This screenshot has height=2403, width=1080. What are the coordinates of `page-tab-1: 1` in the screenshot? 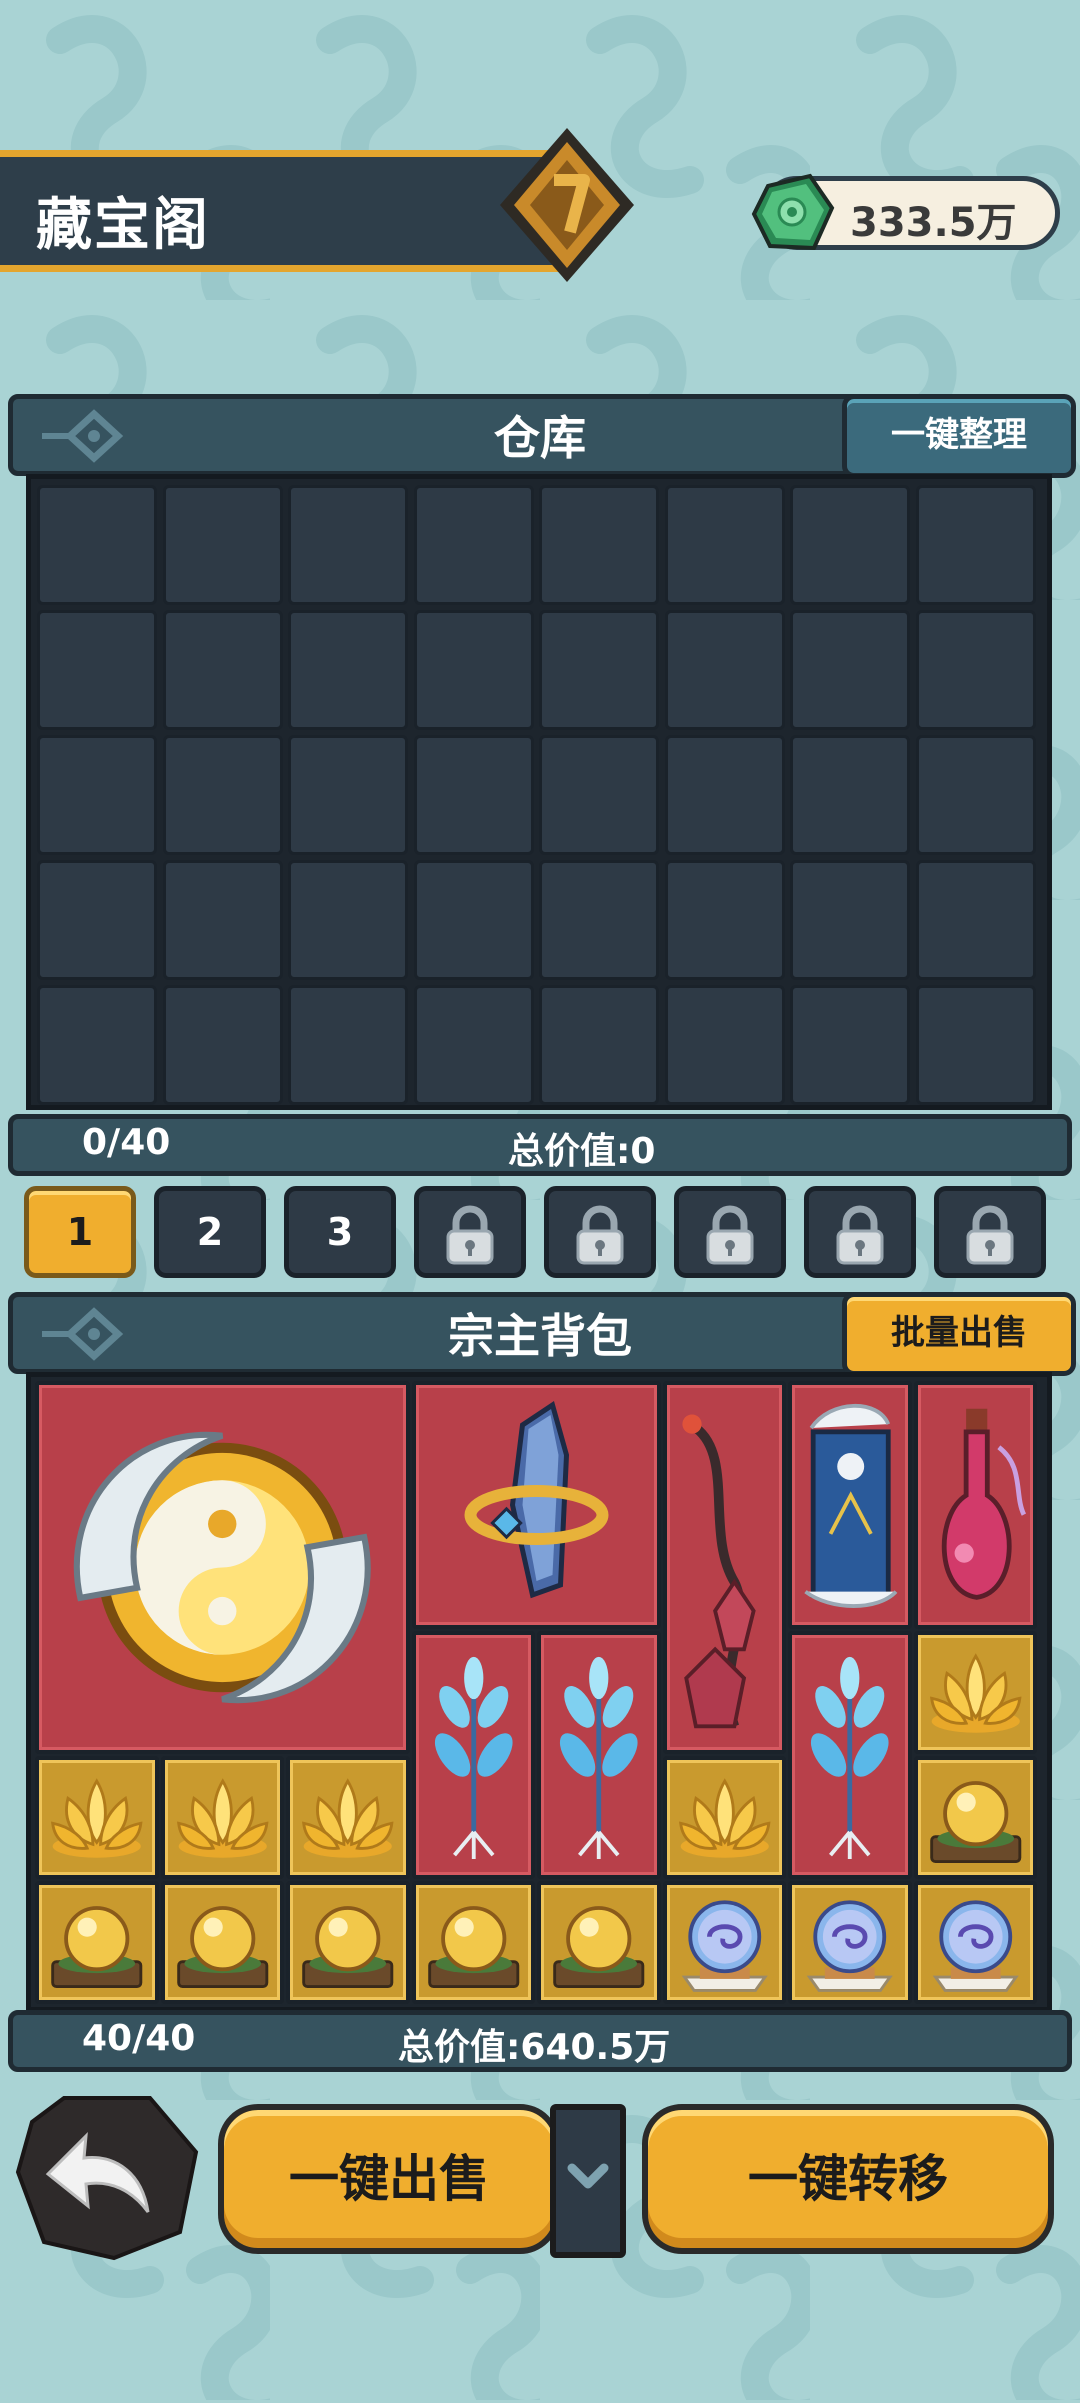 It's located at (80, 1232).